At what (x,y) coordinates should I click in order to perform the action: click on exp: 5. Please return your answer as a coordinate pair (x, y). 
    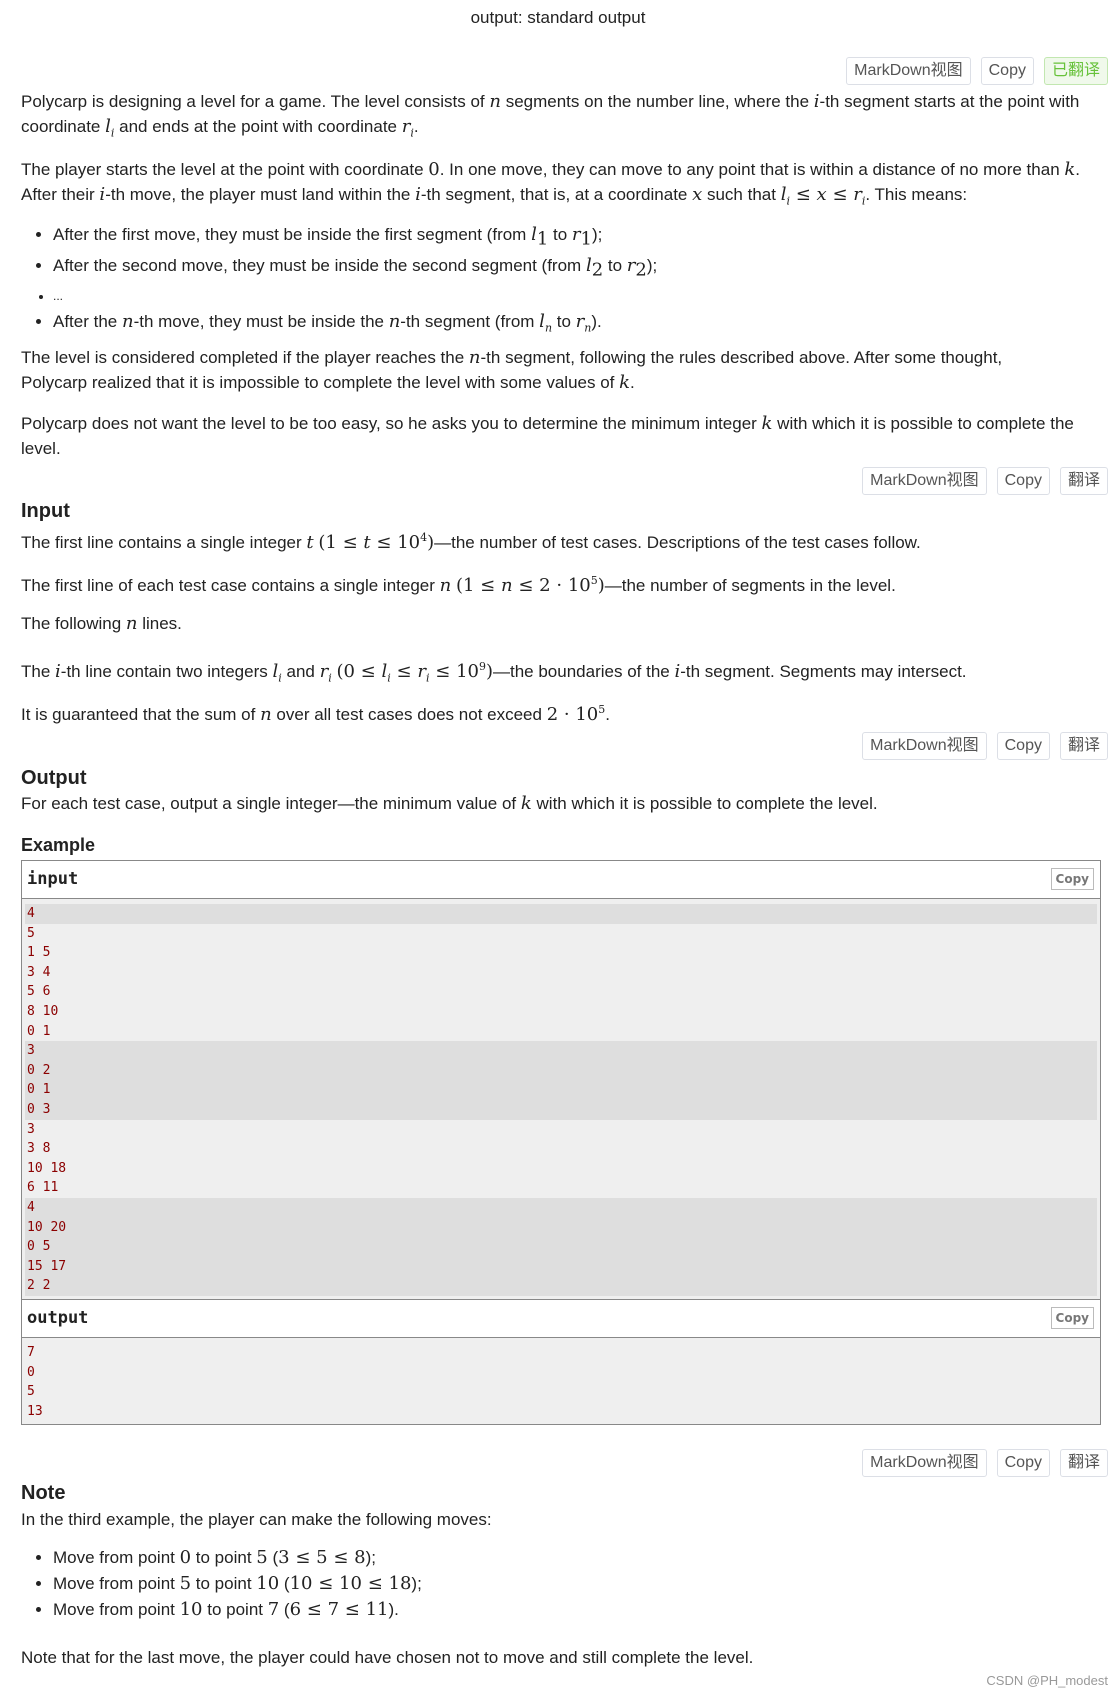
    Looking at the image, I should click on (594, 580).